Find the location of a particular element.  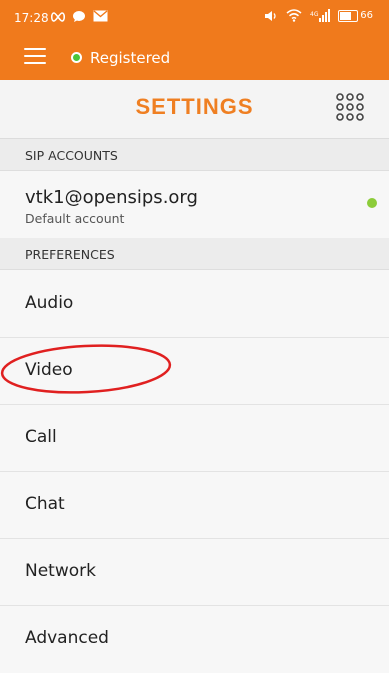

pref-item-audio: Audio is located at coordinates (194, 304).